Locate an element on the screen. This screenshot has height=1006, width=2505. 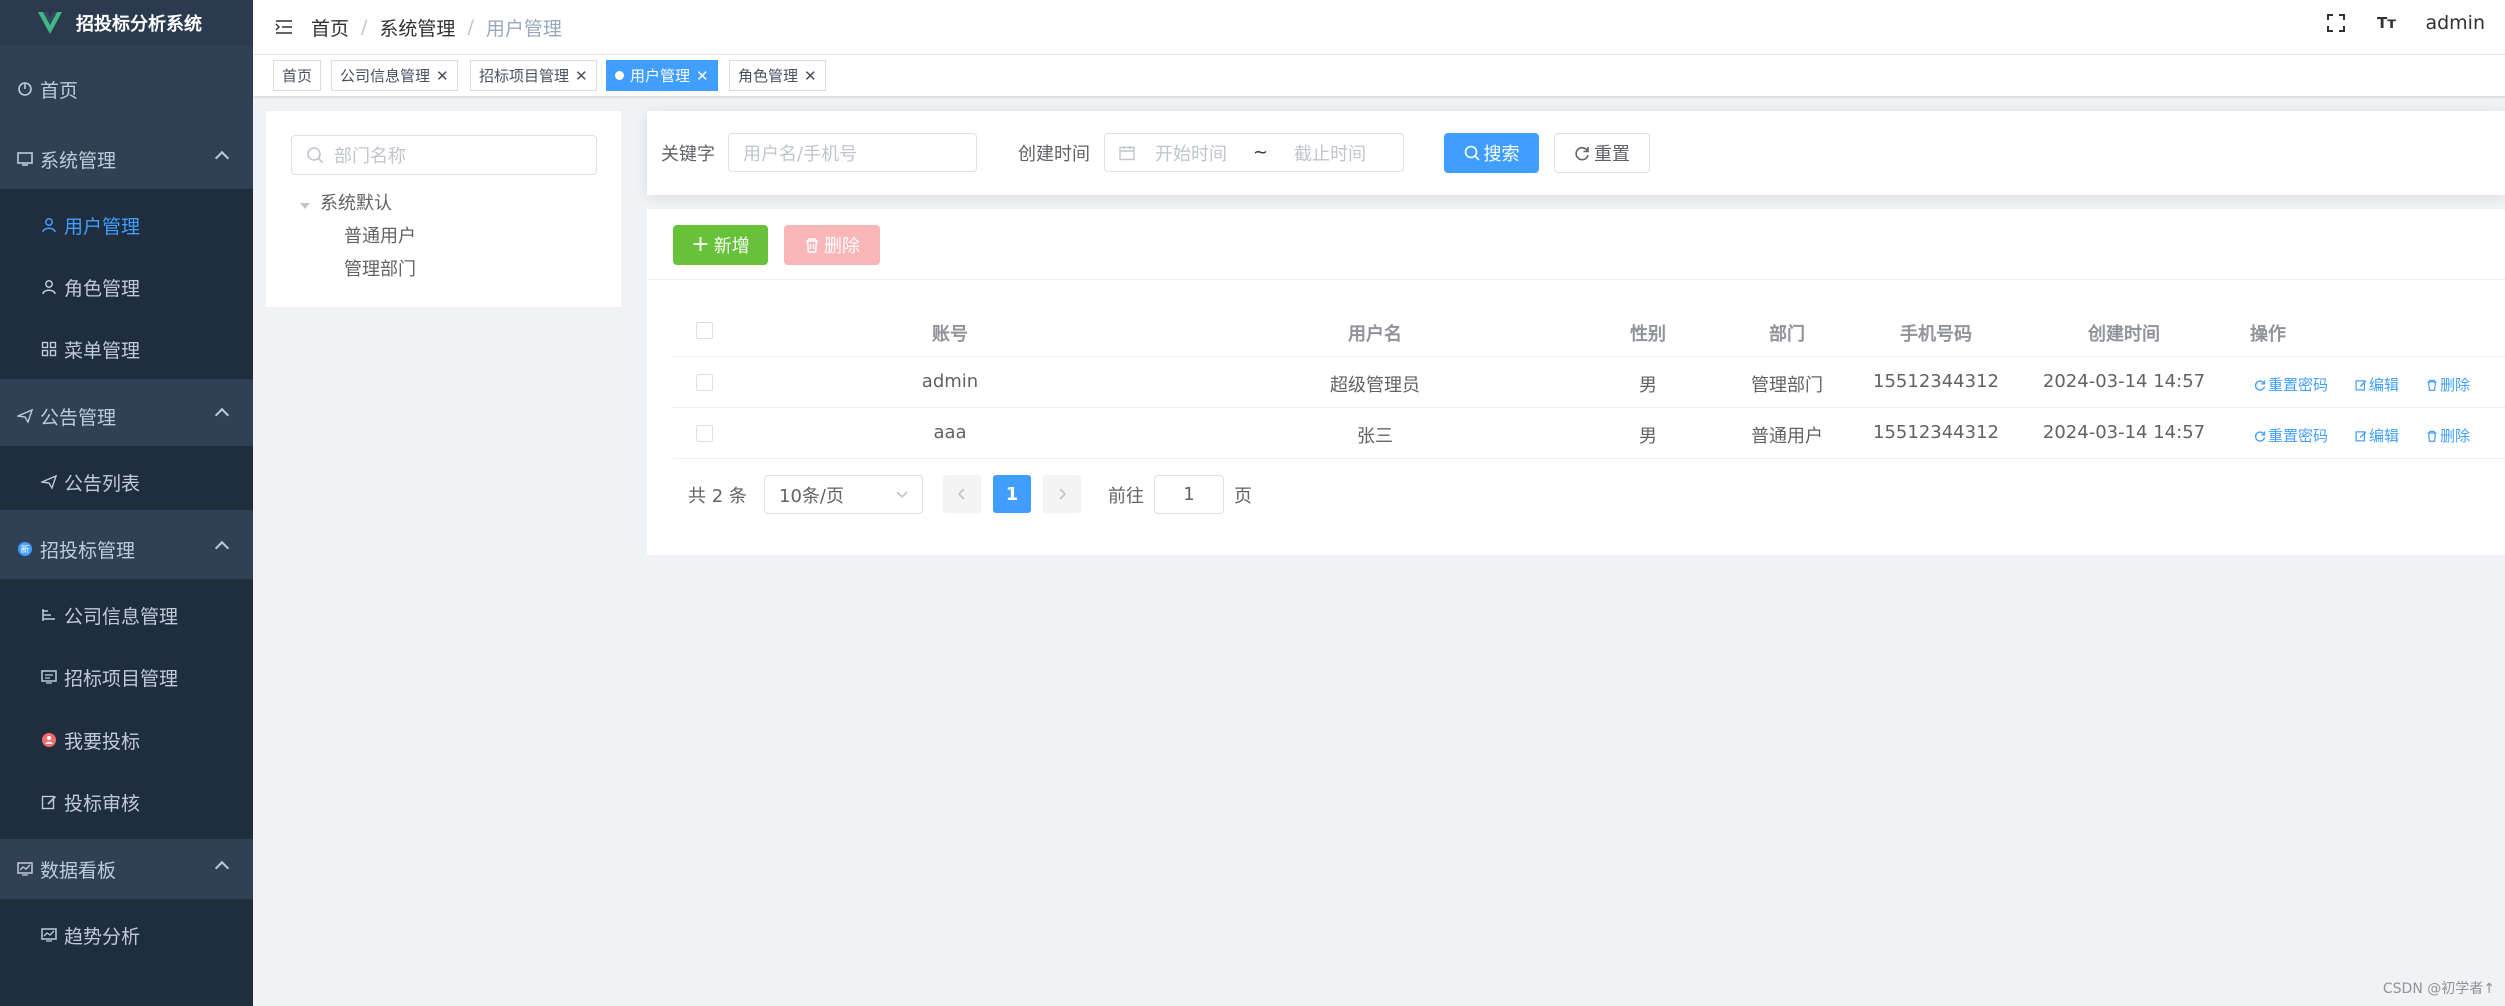
delete-label: 删除 is located at coordinates (2455, 436).